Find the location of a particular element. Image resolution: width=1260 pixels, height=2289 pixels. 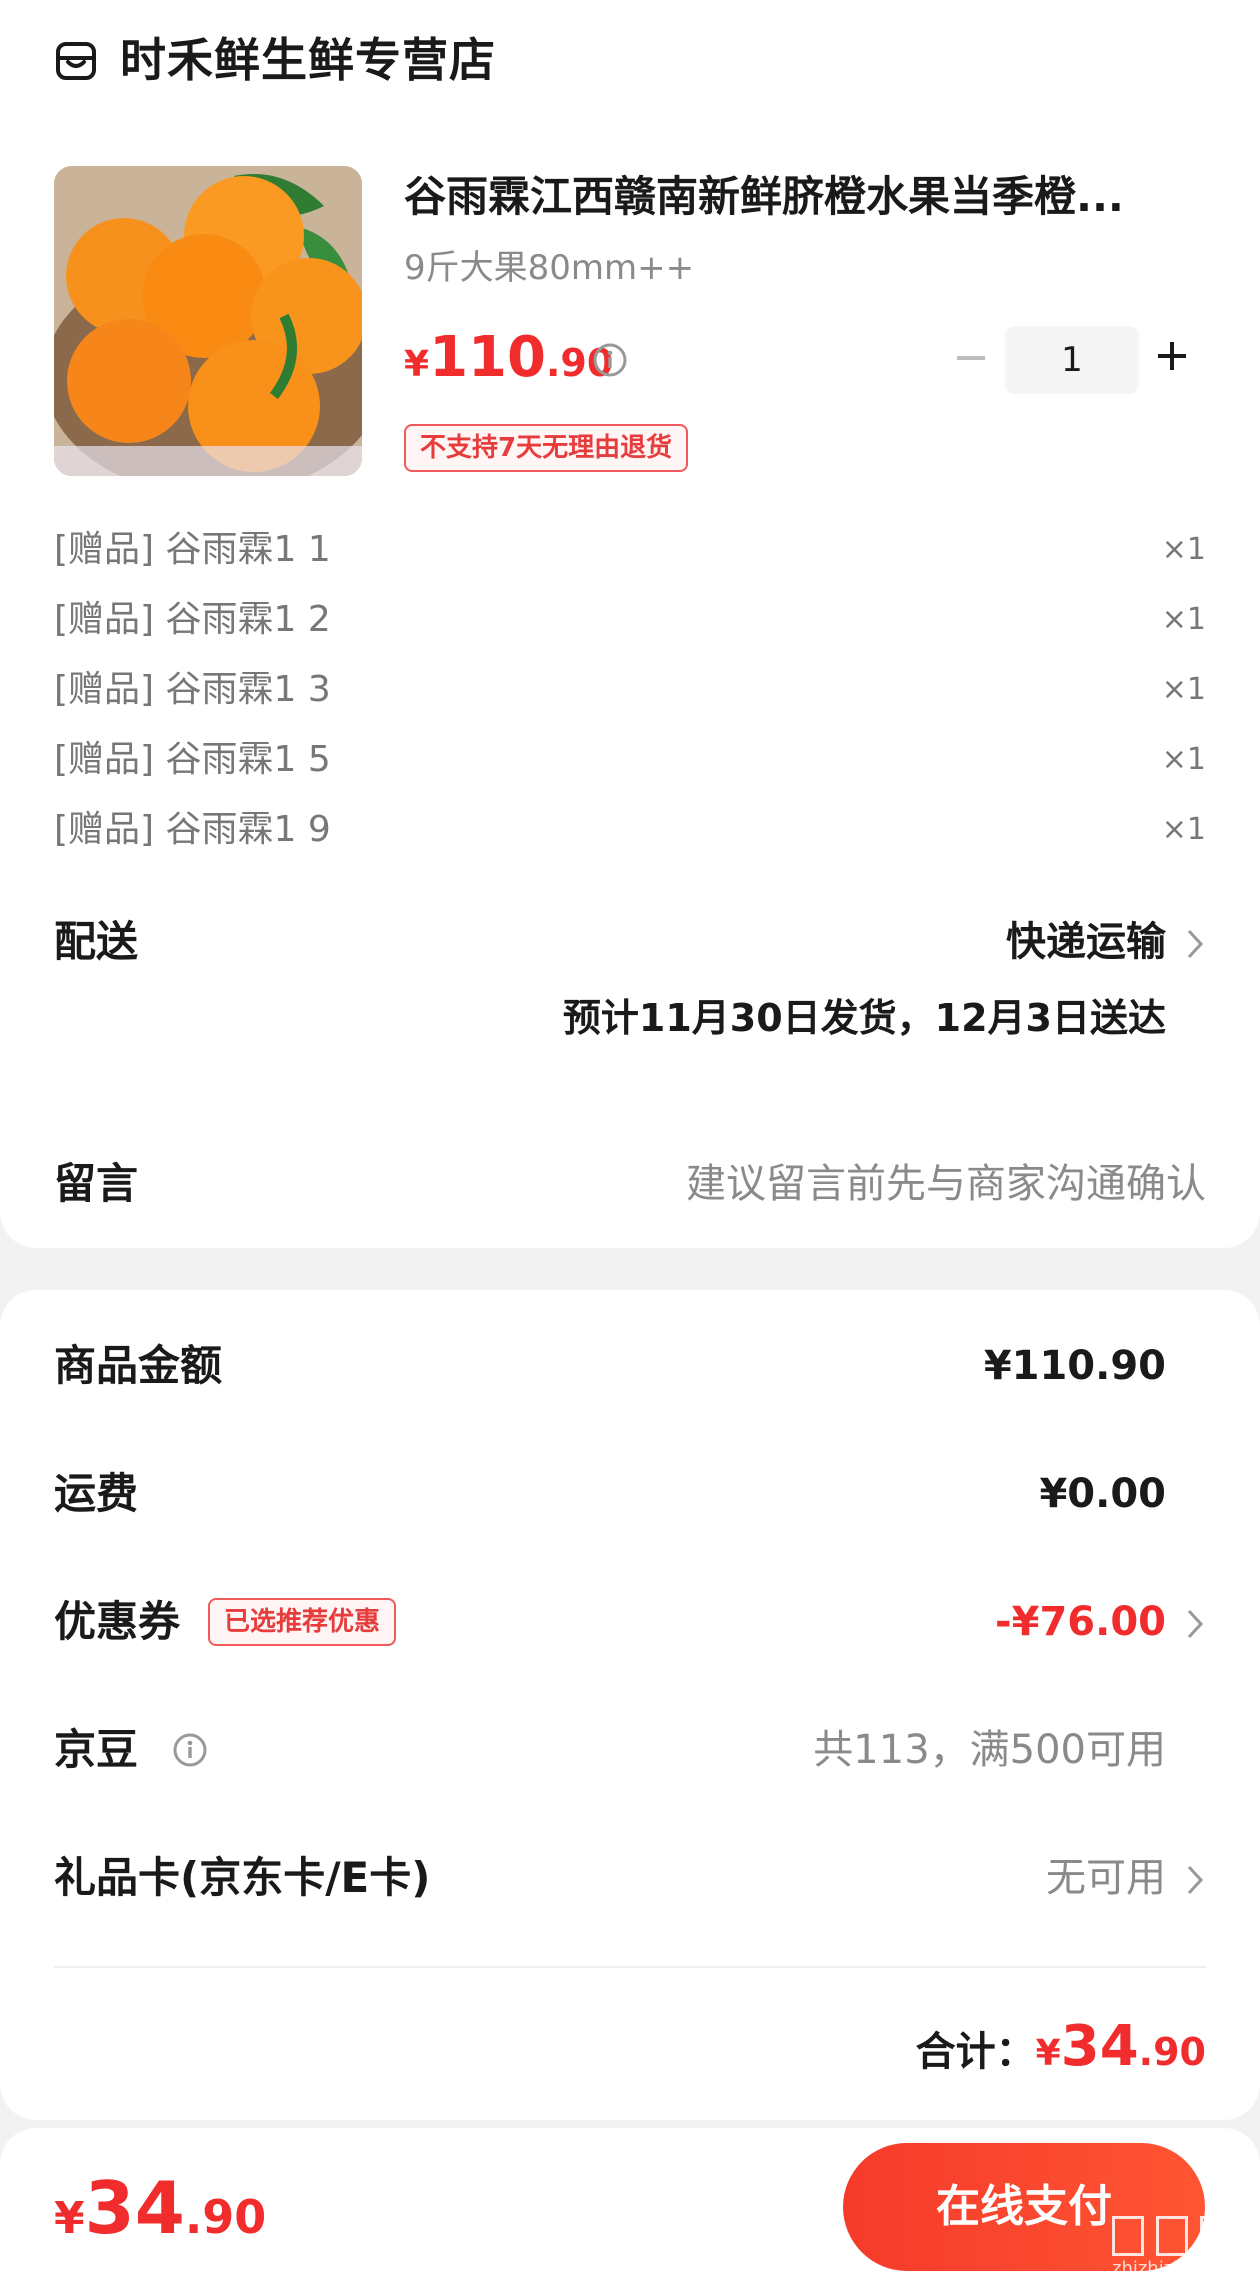

coupon-tag: 已选推荐优惠 is located at coordinates (302, 1622).